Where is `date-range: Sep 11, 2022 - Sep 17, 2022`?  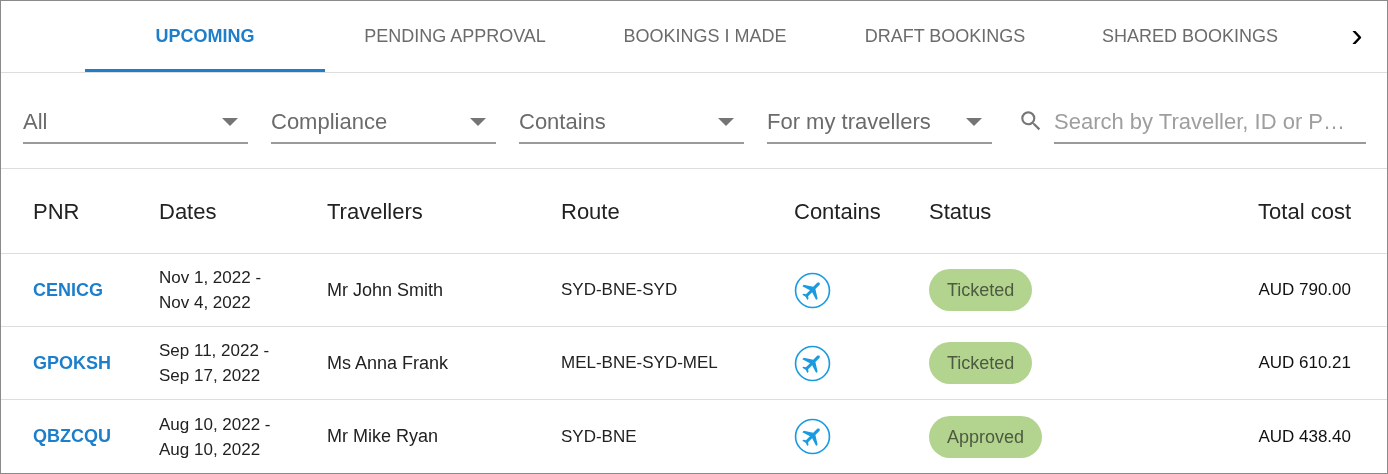
date-range: Sep 11, 2022 - Sep 17, 2022 is located at coordinates (214, 363).